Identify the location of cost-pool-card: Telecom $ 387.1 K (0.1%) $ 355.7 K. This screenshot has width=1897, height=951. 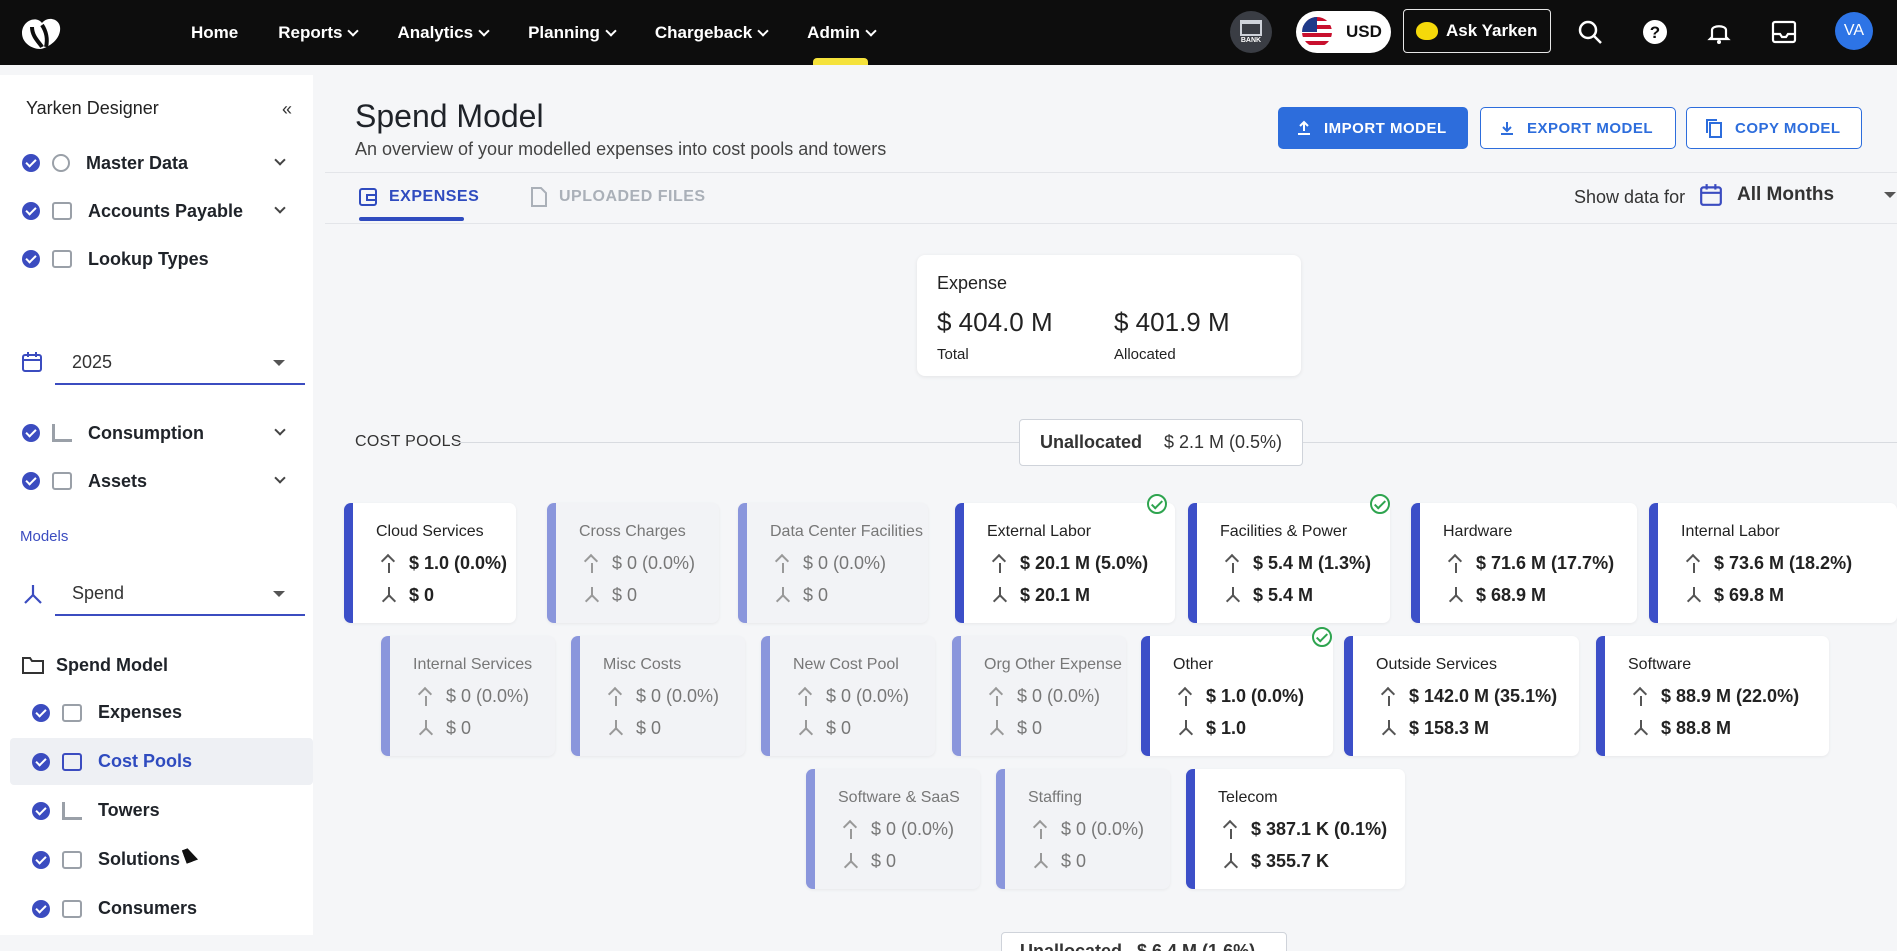
(1295, 829).